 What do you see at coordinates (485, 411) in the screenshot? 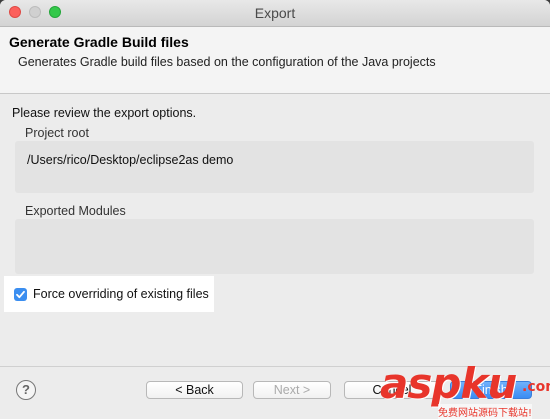
I see `watermark-subtitle: 免费网站源码下载站!` at bounding box center [485, 411].